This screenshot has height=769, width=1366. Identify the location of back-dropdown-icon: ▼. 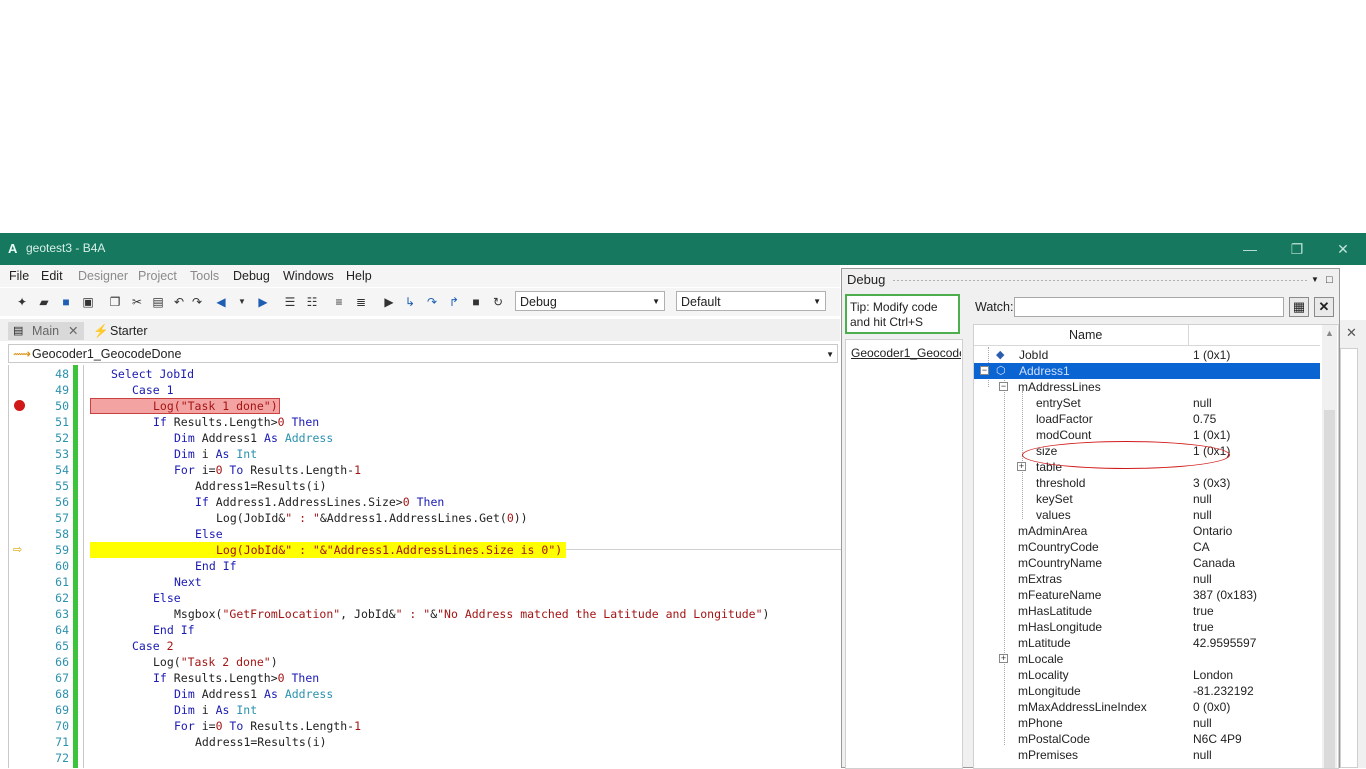
(242, 302).